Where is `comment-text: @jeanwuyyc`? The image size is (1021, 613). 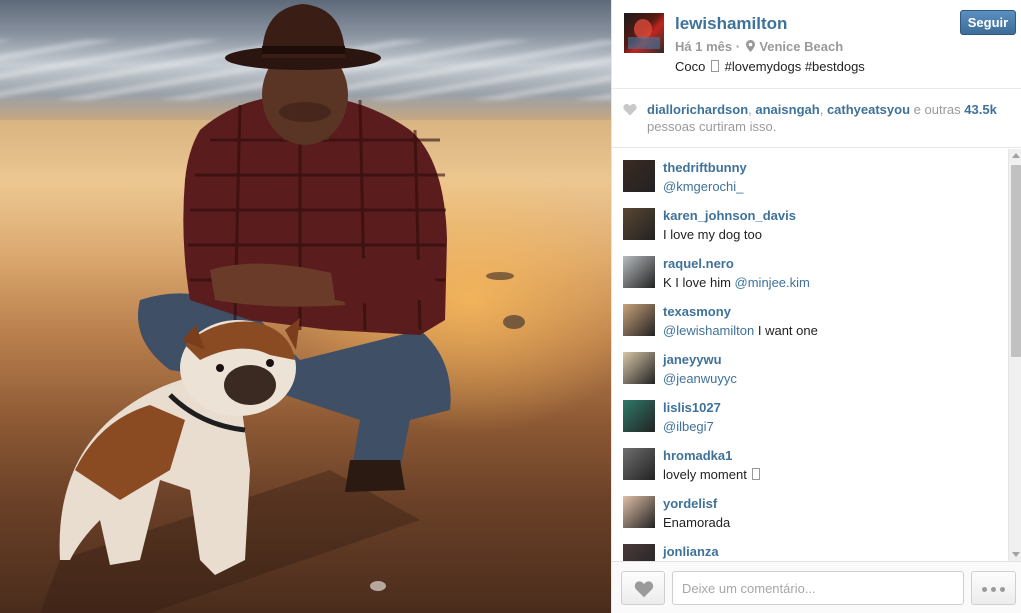 comment-text: @jeanwuyyc is located at coordinates (700, 378).